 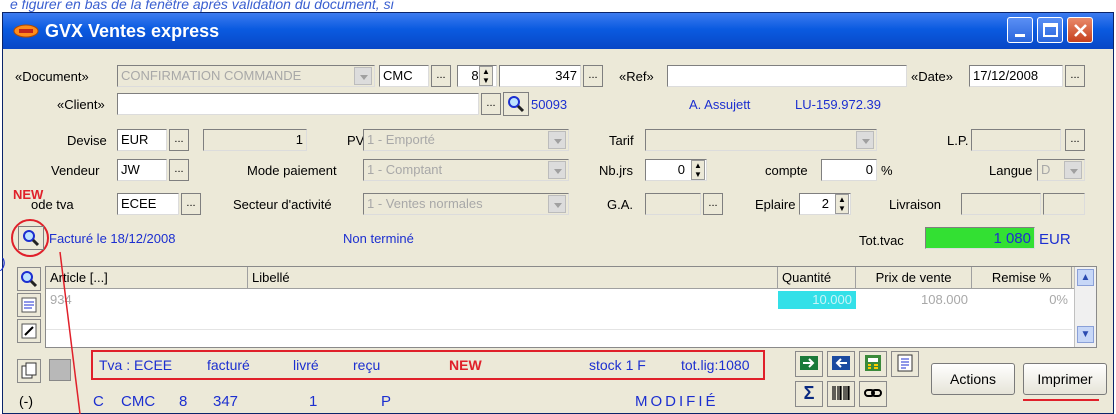 I want to click on doc-series-spinner: ▲ ▼, so click(x=486, y=76).